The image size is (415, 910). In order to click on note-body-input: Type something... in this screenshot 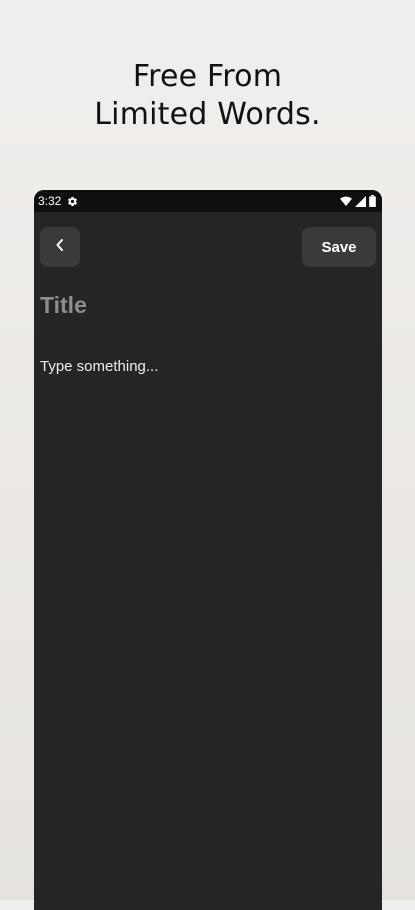, I will do `click(99, 366)`.